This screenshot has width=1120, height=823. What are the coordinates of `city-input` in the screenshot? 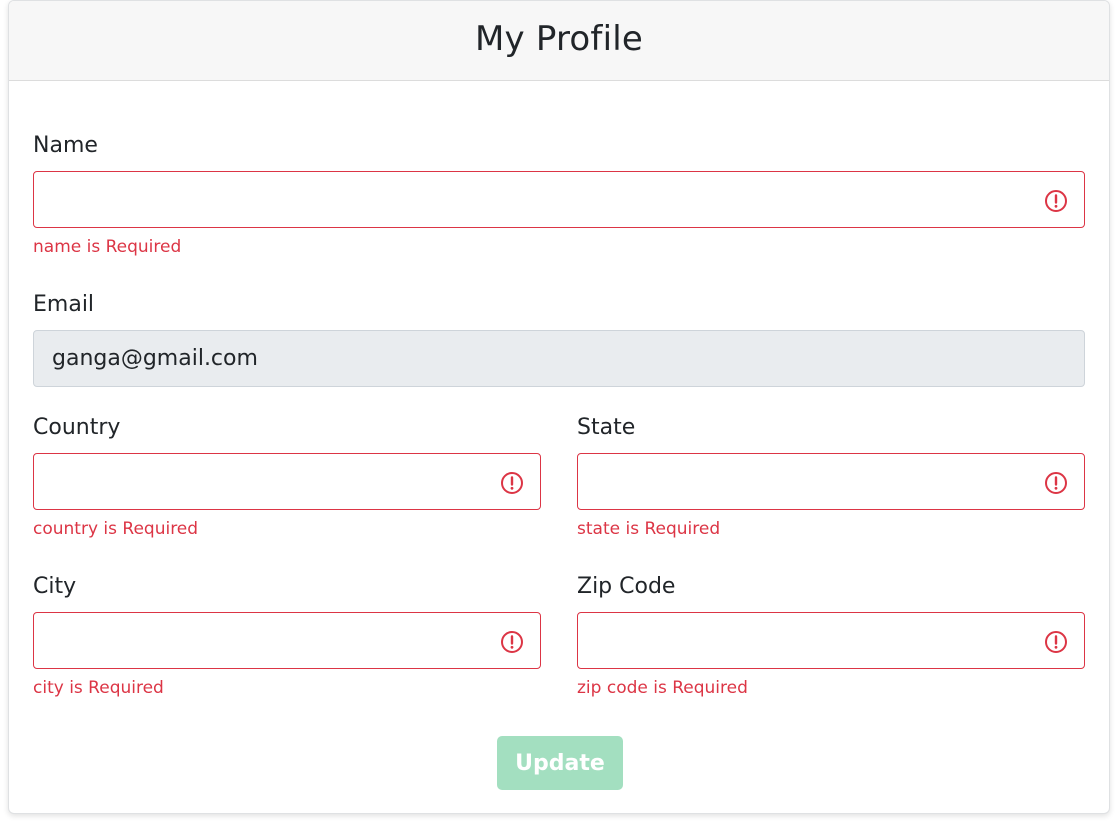 It's located at (287, 640).